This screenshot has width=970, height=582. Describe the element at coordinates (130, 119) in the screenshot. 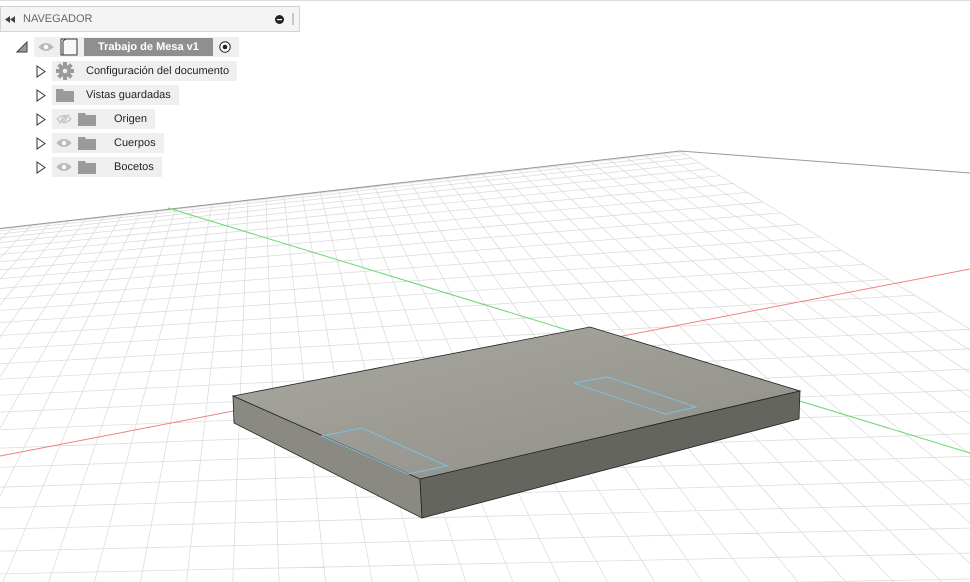

I see `tree-item-label: Origen` at that location.